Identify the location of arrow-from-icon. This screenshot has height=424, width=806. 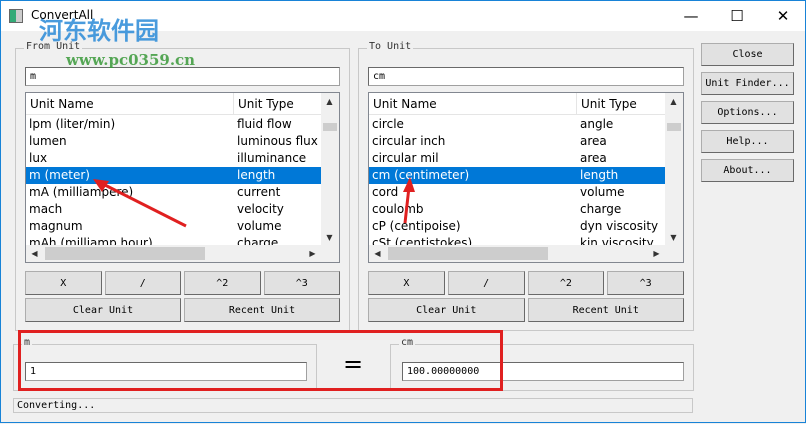
(143, 204).